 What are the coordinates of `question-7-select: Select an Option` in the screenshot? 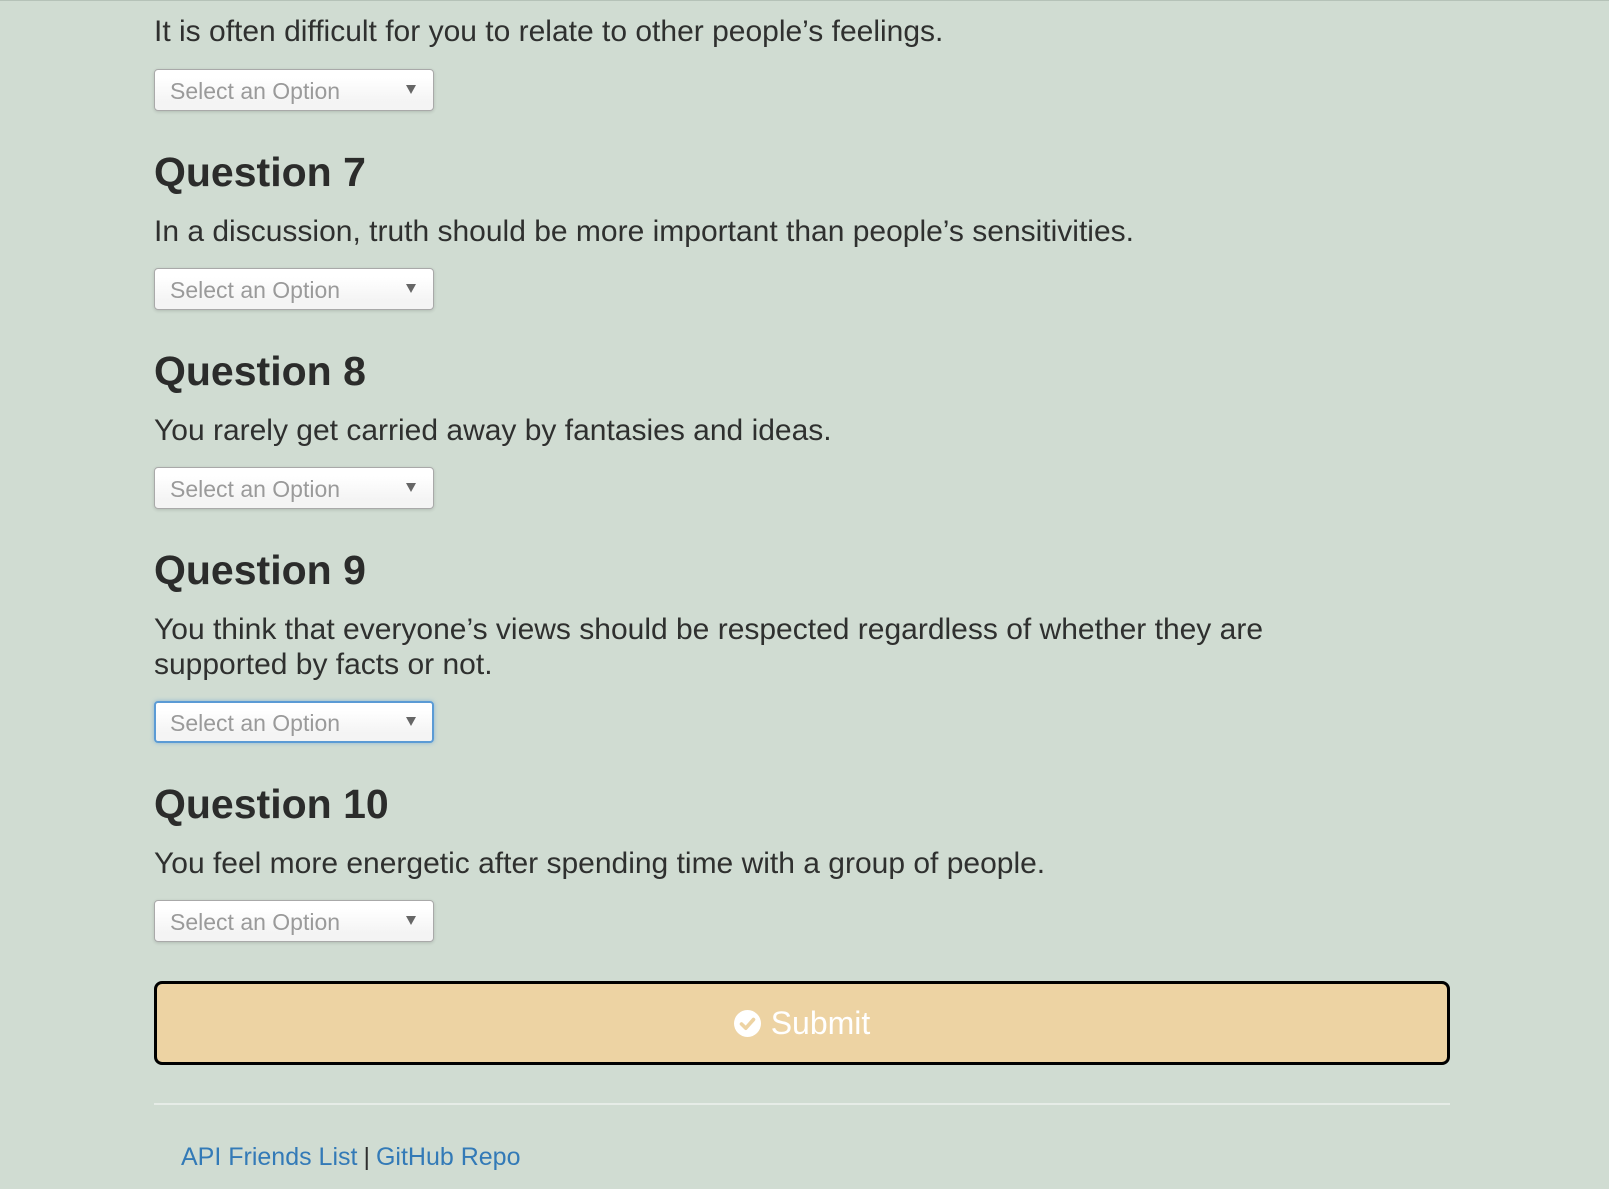 It's located at (294, 289).